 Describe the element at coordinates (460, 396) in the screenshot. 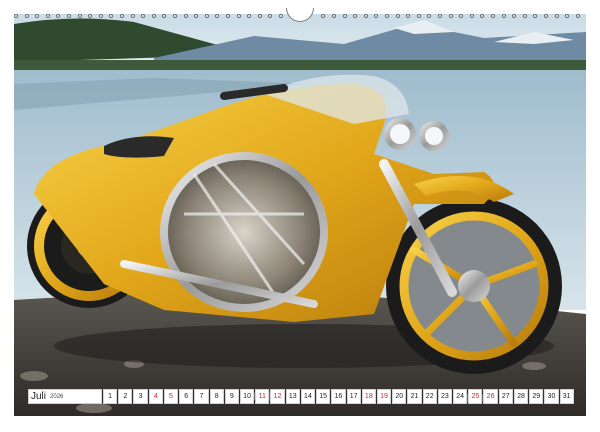

I see `day-cell: 24` at that location.